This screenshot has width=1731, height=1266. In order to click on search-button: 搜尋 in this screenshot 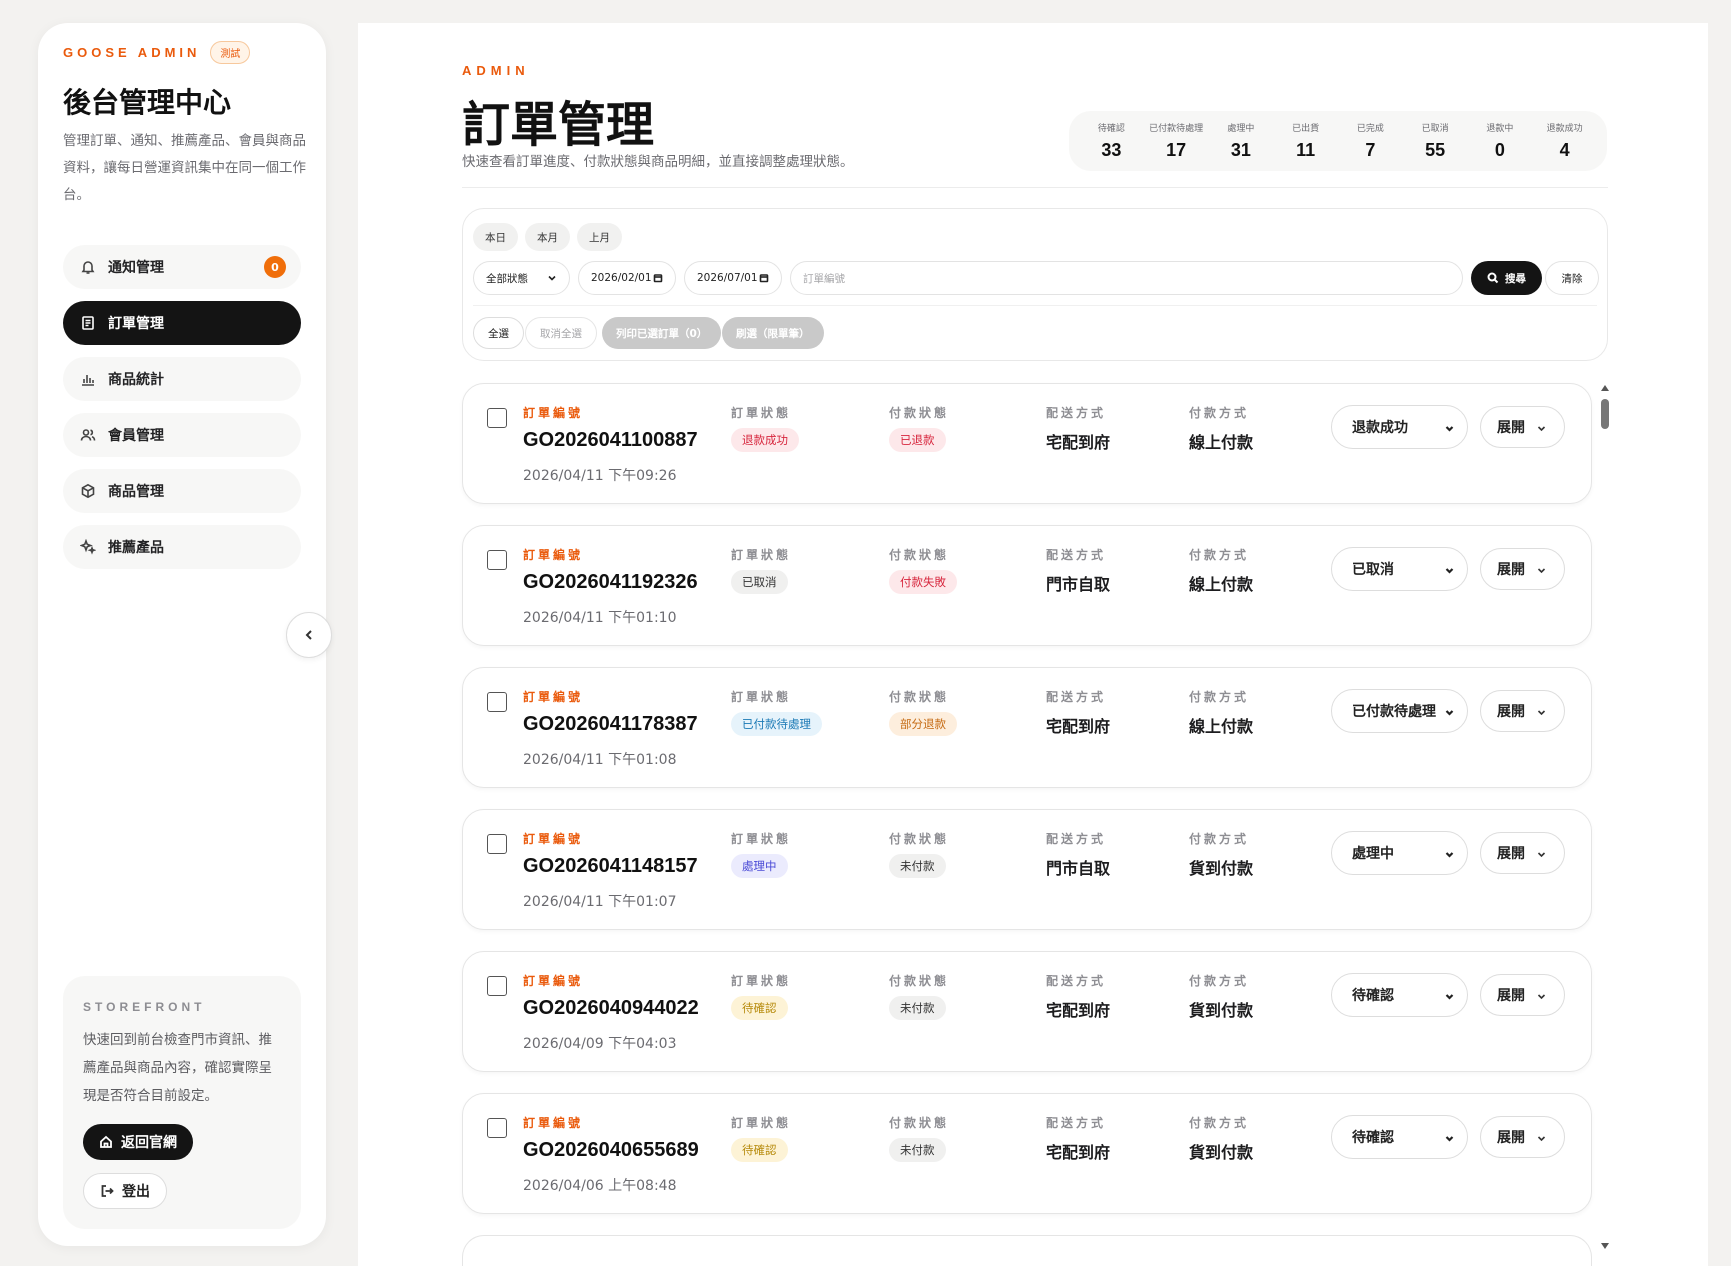, I will do `click(1506, 278)`.